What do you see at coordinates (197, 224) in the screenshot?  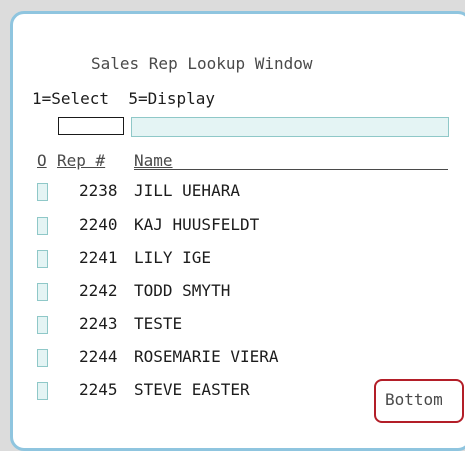 I see `rep-name: KAJ HUUSFELDT` at bounding box center [197, 224].